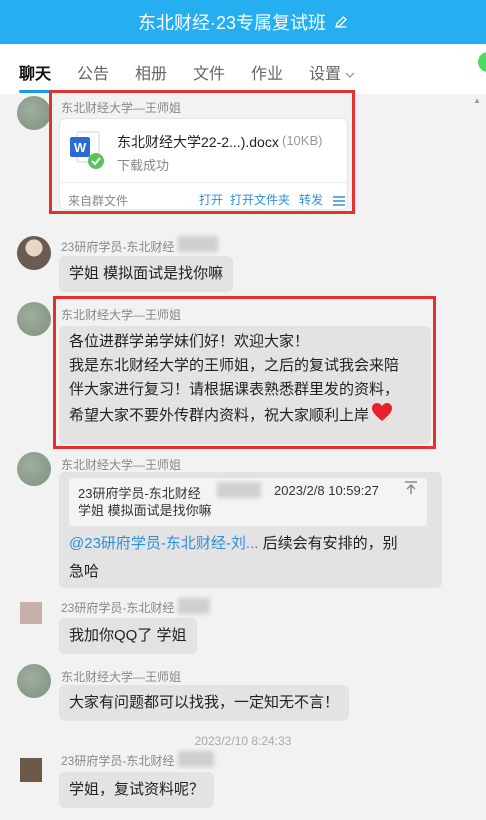  Describe the element at coordinates (84, 571) in the screenshot. I see `reply-text-line2: 急哈` at that location.